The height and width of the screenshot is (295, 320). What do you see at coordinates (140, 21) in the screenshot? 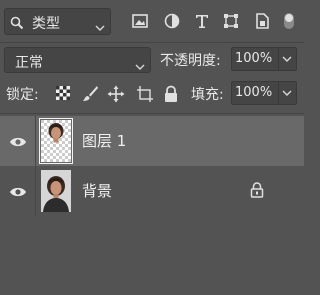
I see `pixel-layer-filter-icon` at bounding box center [140, 21].